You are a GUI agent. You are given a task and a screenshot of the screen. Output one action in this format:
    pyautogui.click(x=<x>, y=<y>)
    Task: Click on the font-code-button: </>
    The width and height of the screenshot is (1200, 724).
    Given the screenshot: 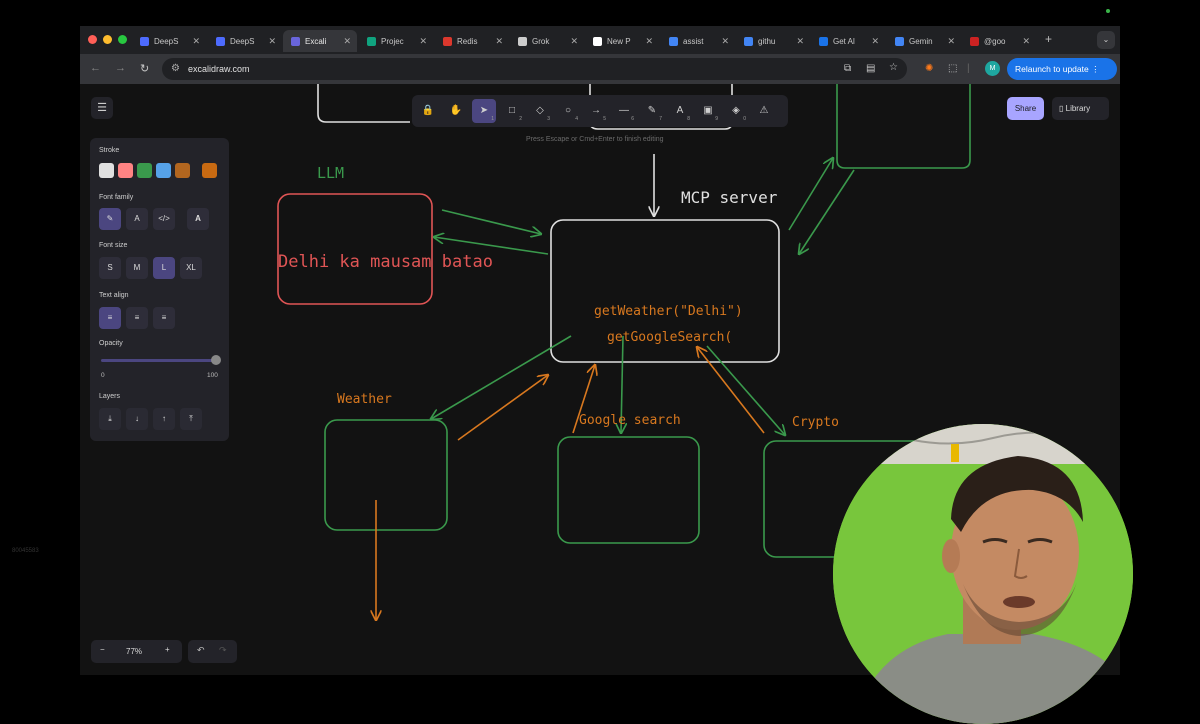 What is the action you would take?
    pyautogui.click(x=164, y=219)
    